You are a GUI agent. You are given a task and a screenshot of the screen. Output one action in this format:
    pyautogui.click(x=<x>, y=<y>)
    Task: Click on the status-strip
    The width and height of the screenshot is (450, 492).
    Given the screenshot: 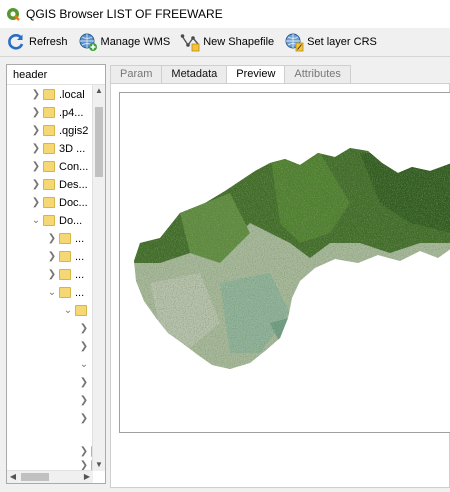 What is the action you would take?
    pyautogui.click(x=225, y=490)
    